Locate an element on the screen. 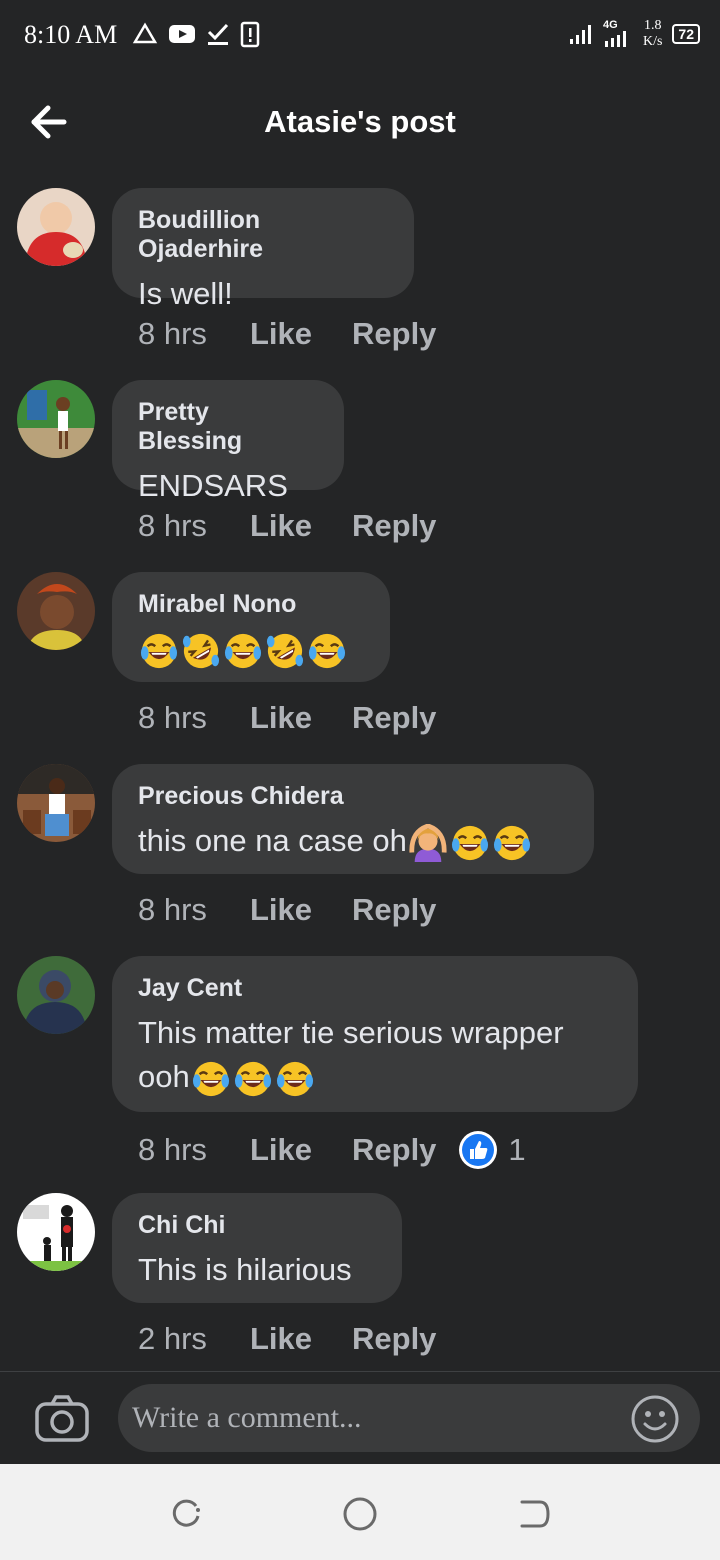  comment-text: ENDSARS is located at coordinates (213, 485).